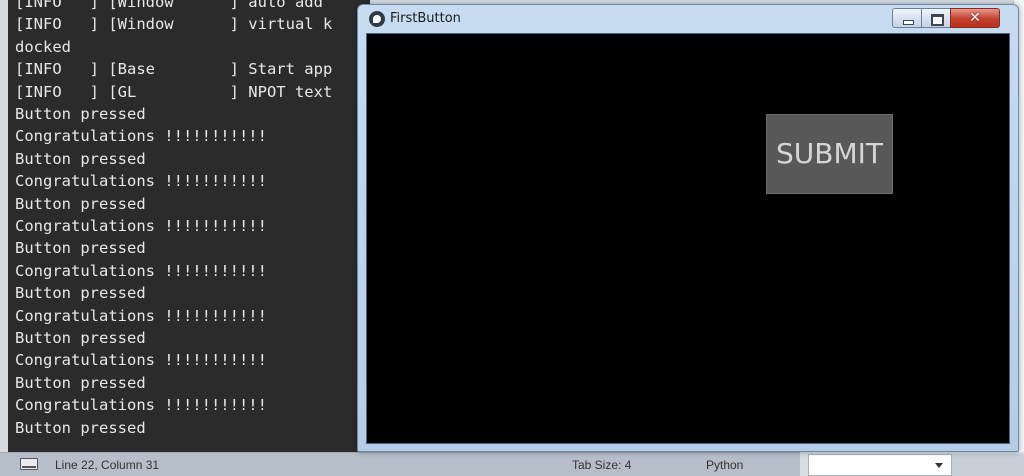 The width and height of the screenshot is (1024, 476). What do you see at coordinates (400, 464) in the screenshot?
I see `status-bar: Line 22, Column 31 Tab Size: 4 Python` at bounding box center [400, 464].